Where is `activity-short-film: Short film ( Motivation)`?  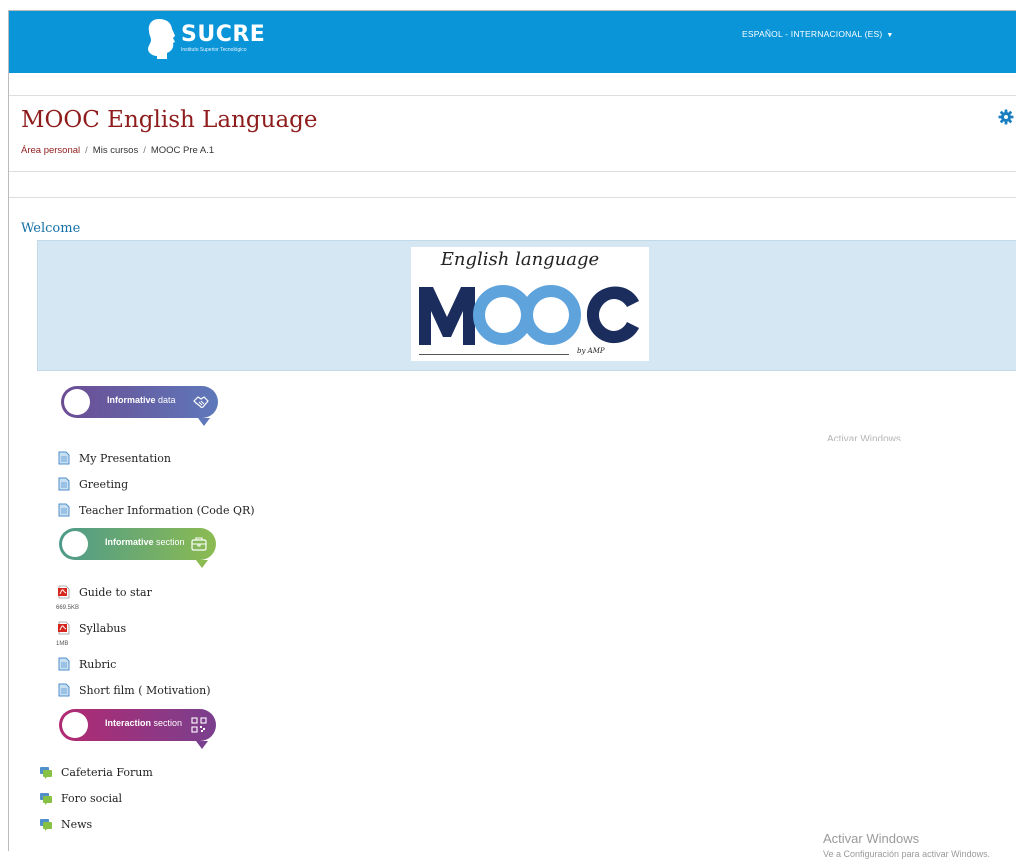 activity-short-film: Short film ( Motivation) is located at coordinates (134, 690).